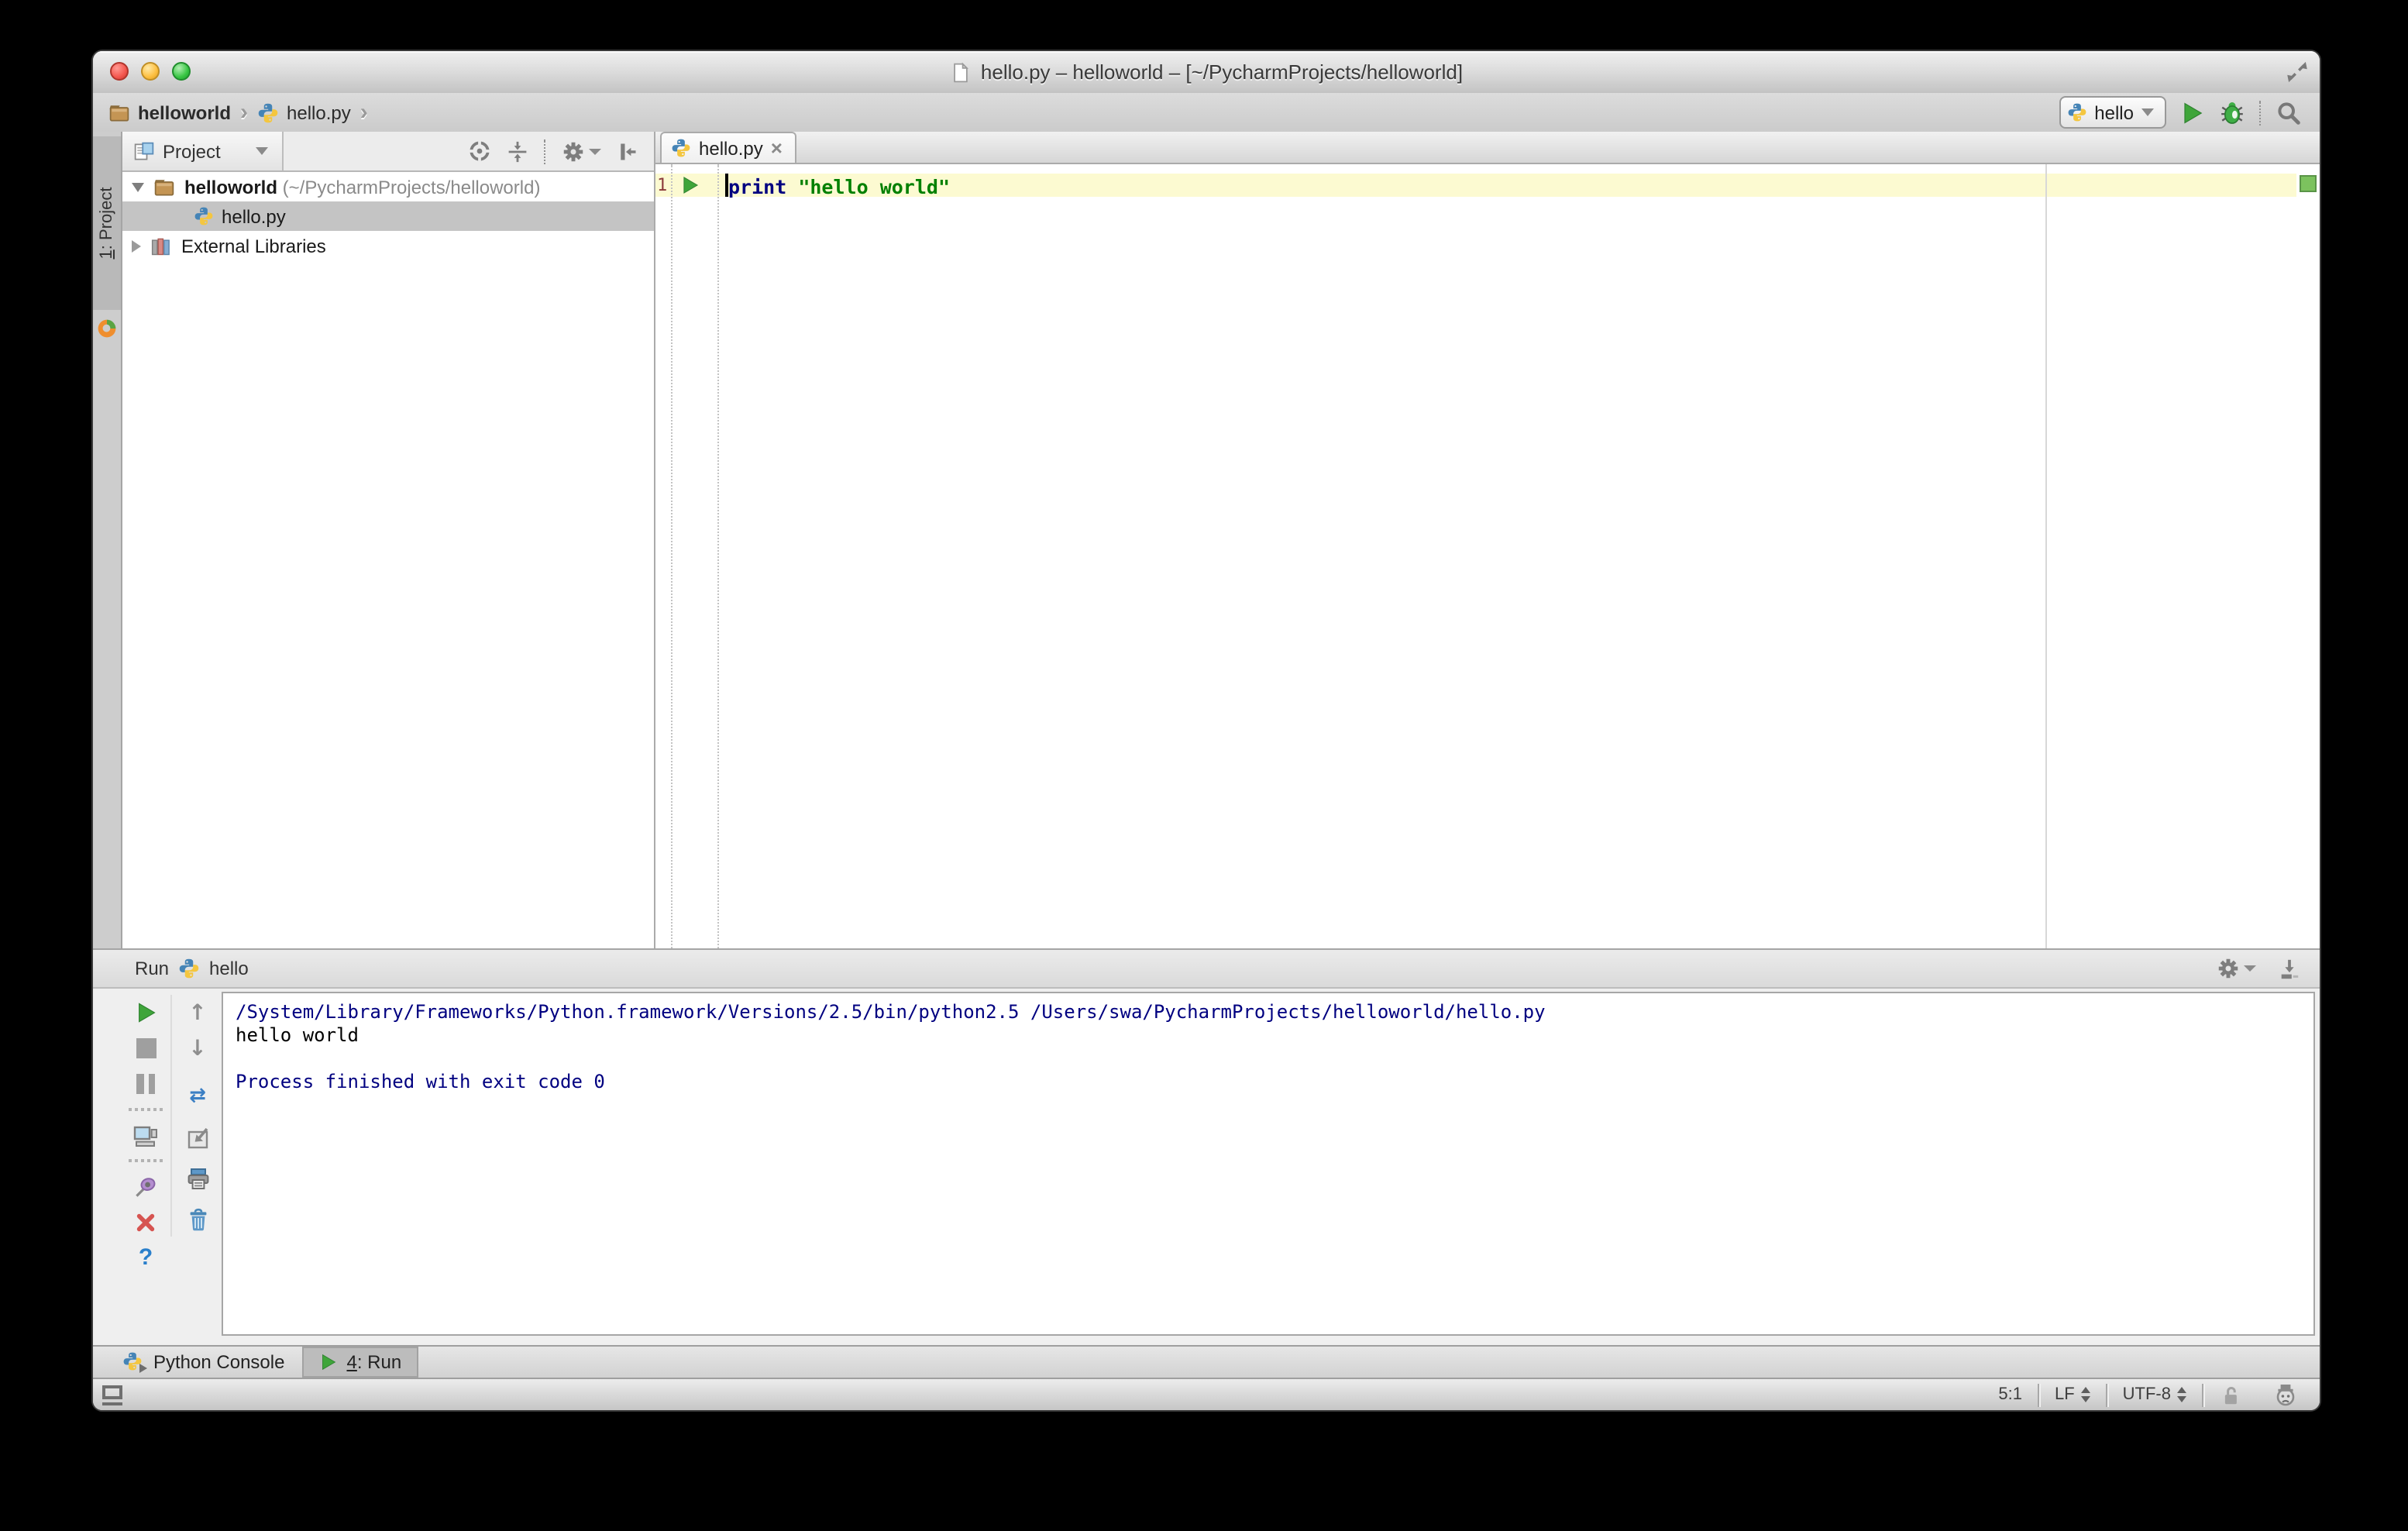  I want to click on pin-icon, so click(145, 1186).